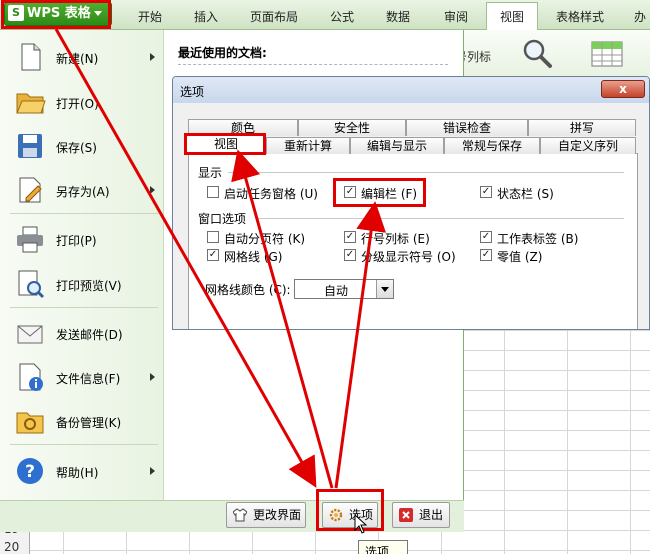  I want to click on menu-item-label: 保存(S), so click(76, 148).